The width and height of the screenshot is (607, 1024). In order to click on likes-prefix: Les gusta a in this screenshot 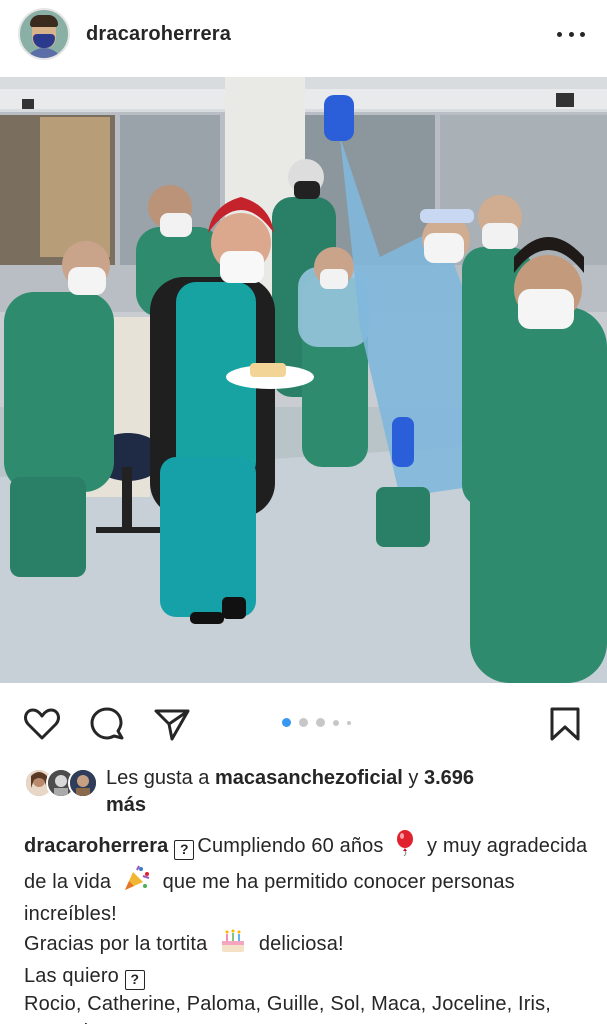, I will do `click(160, 778)`.